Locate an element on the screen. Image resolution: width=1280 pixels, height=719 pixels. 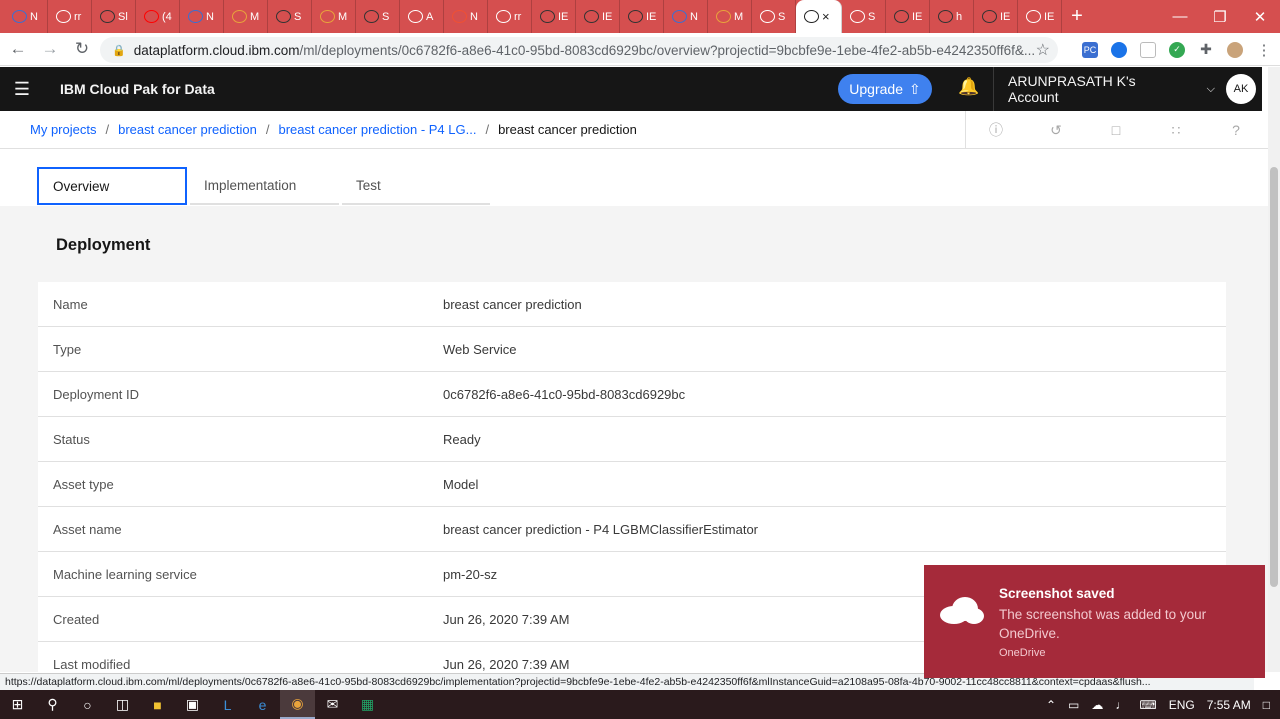
tab-overview: Overview is located at coordinates (112, 186).